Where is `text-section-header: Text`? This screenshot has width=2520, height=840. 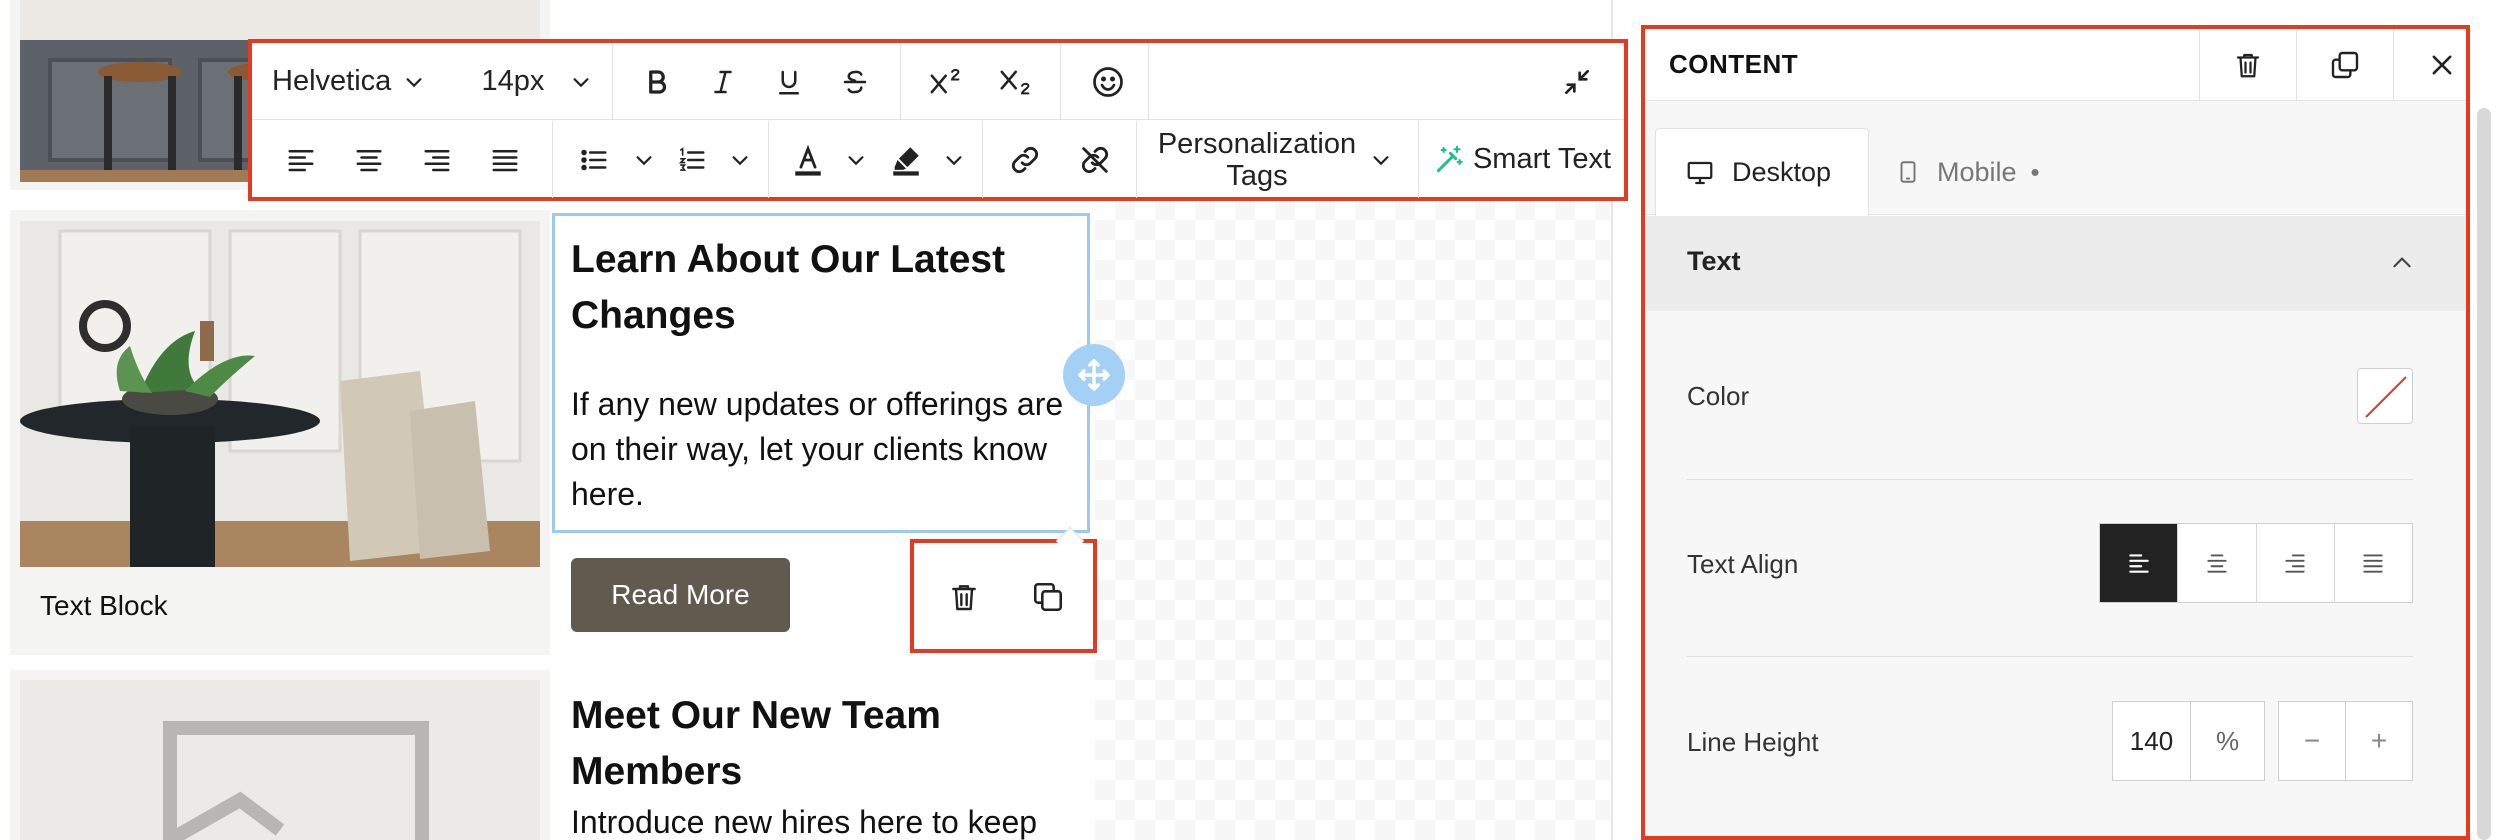 text-section-header: Text is located at coordinates (2055, 263).